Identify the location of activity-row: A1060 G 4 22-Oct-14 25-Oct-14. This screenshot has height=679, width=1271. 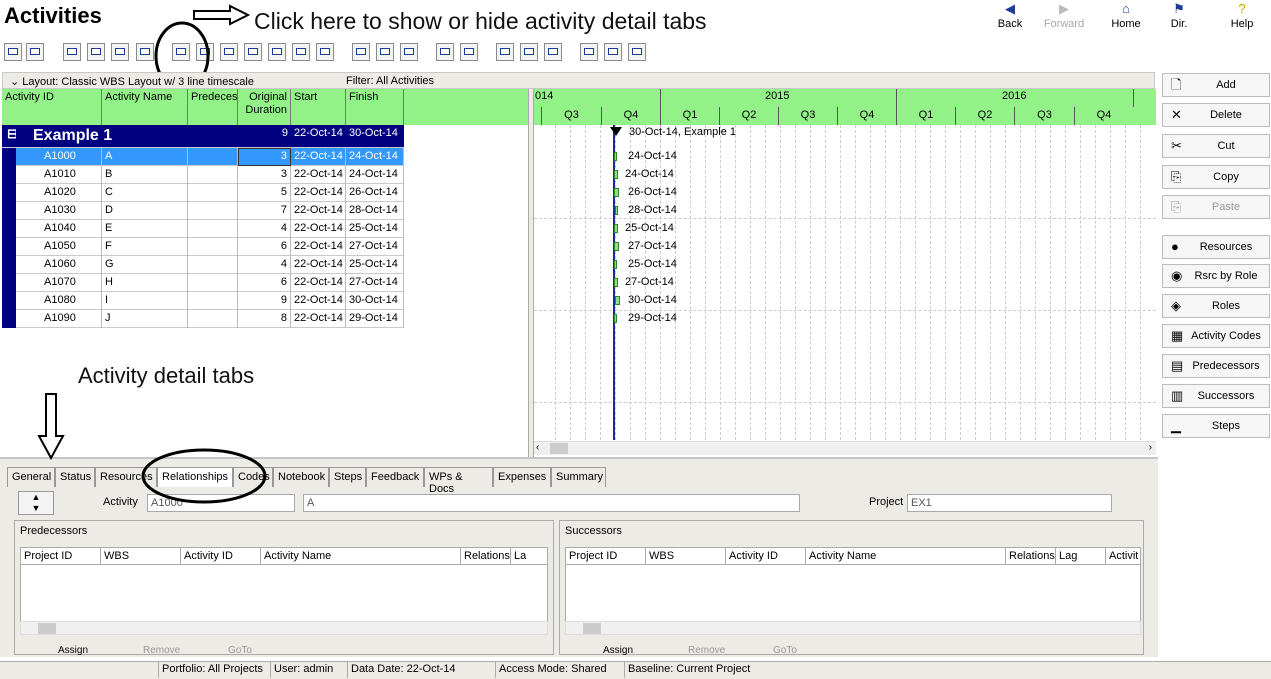
(203, 265).